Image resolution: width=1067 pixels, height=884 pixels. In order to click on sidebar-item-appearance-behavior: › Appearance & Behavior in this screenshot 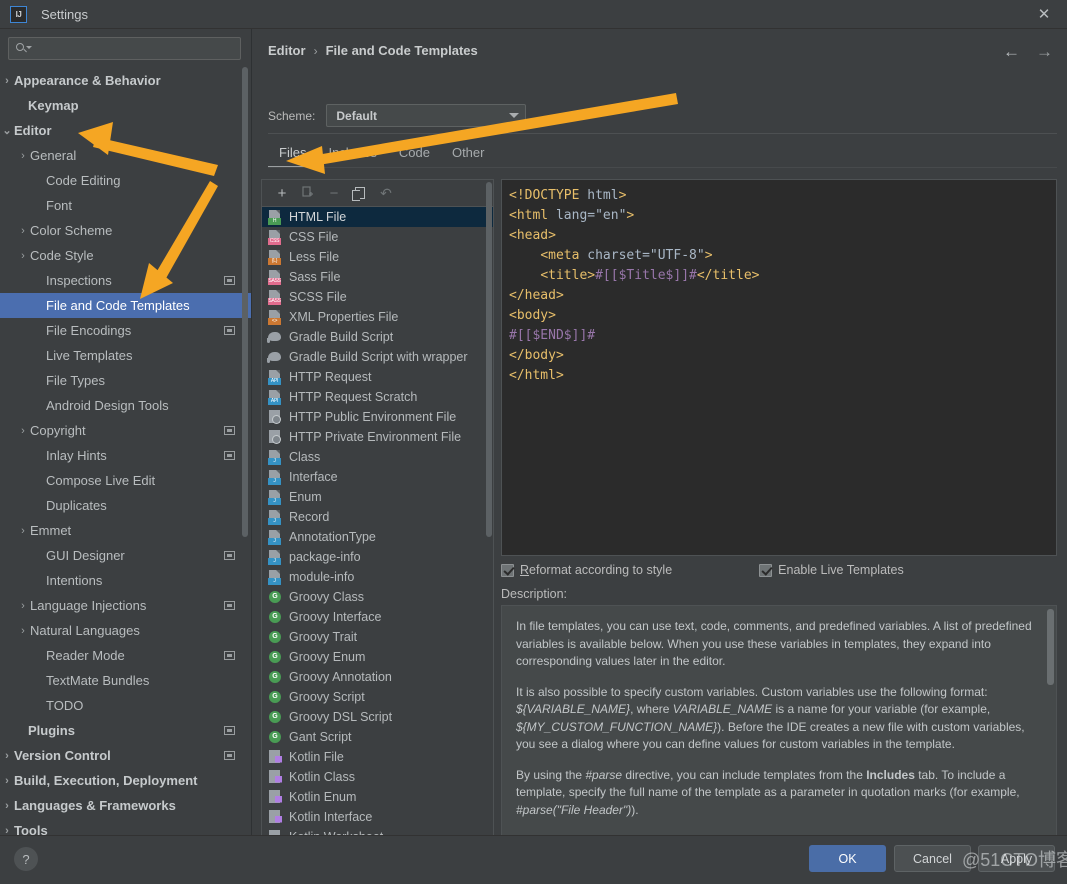, I will do `click(125, 80)`.